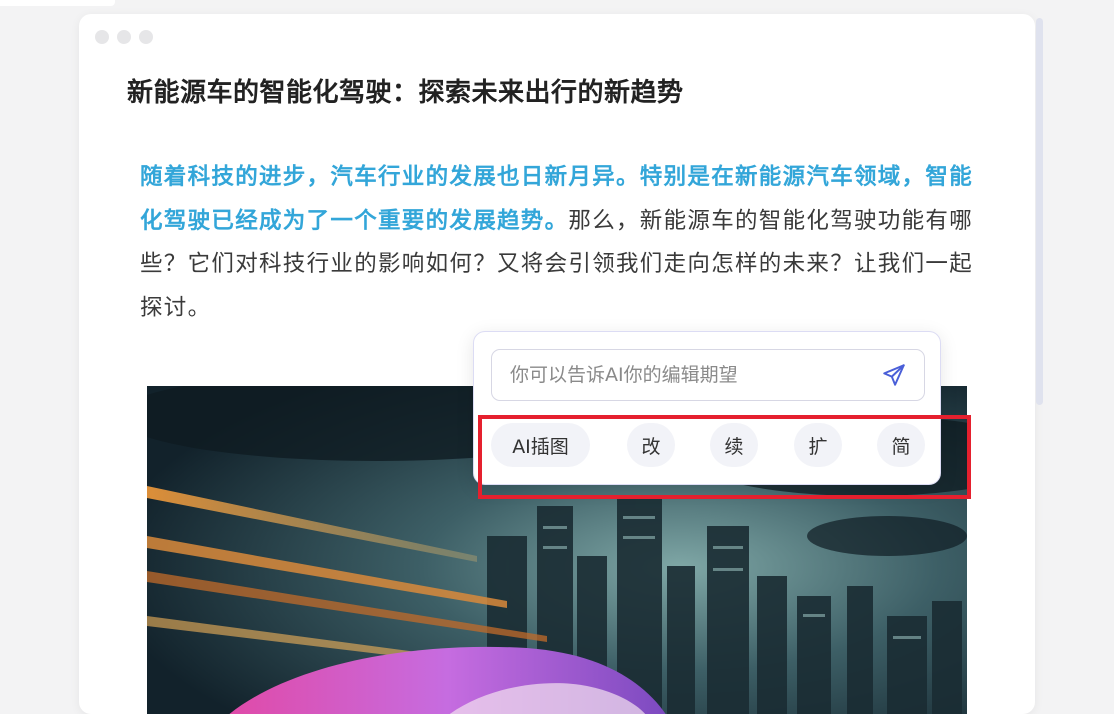 The height and width of the screenshot is (714, 1114). Describe the element at coordinates (901, 445) in the screenshot. I see `simplify-button: 简` at that location.